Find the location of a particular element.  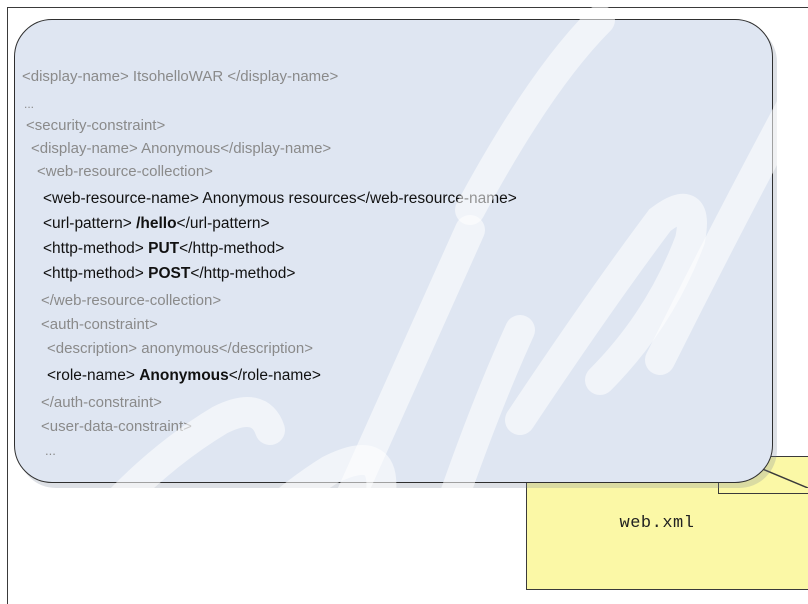

code-line-web-resource-collection: <web-resource-collection> is located at coordinates (125, 171).